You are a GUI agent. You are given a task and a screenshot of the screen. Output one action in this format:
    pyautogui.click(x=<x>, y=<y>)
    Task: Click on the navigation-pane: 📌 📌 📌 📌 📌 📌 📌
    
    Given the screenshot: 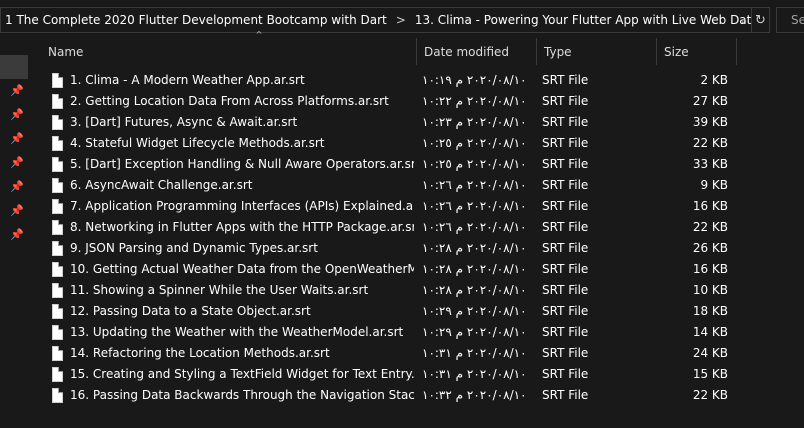 What is the action you would take?
    pyautogui.click(x=15, y=233)
    